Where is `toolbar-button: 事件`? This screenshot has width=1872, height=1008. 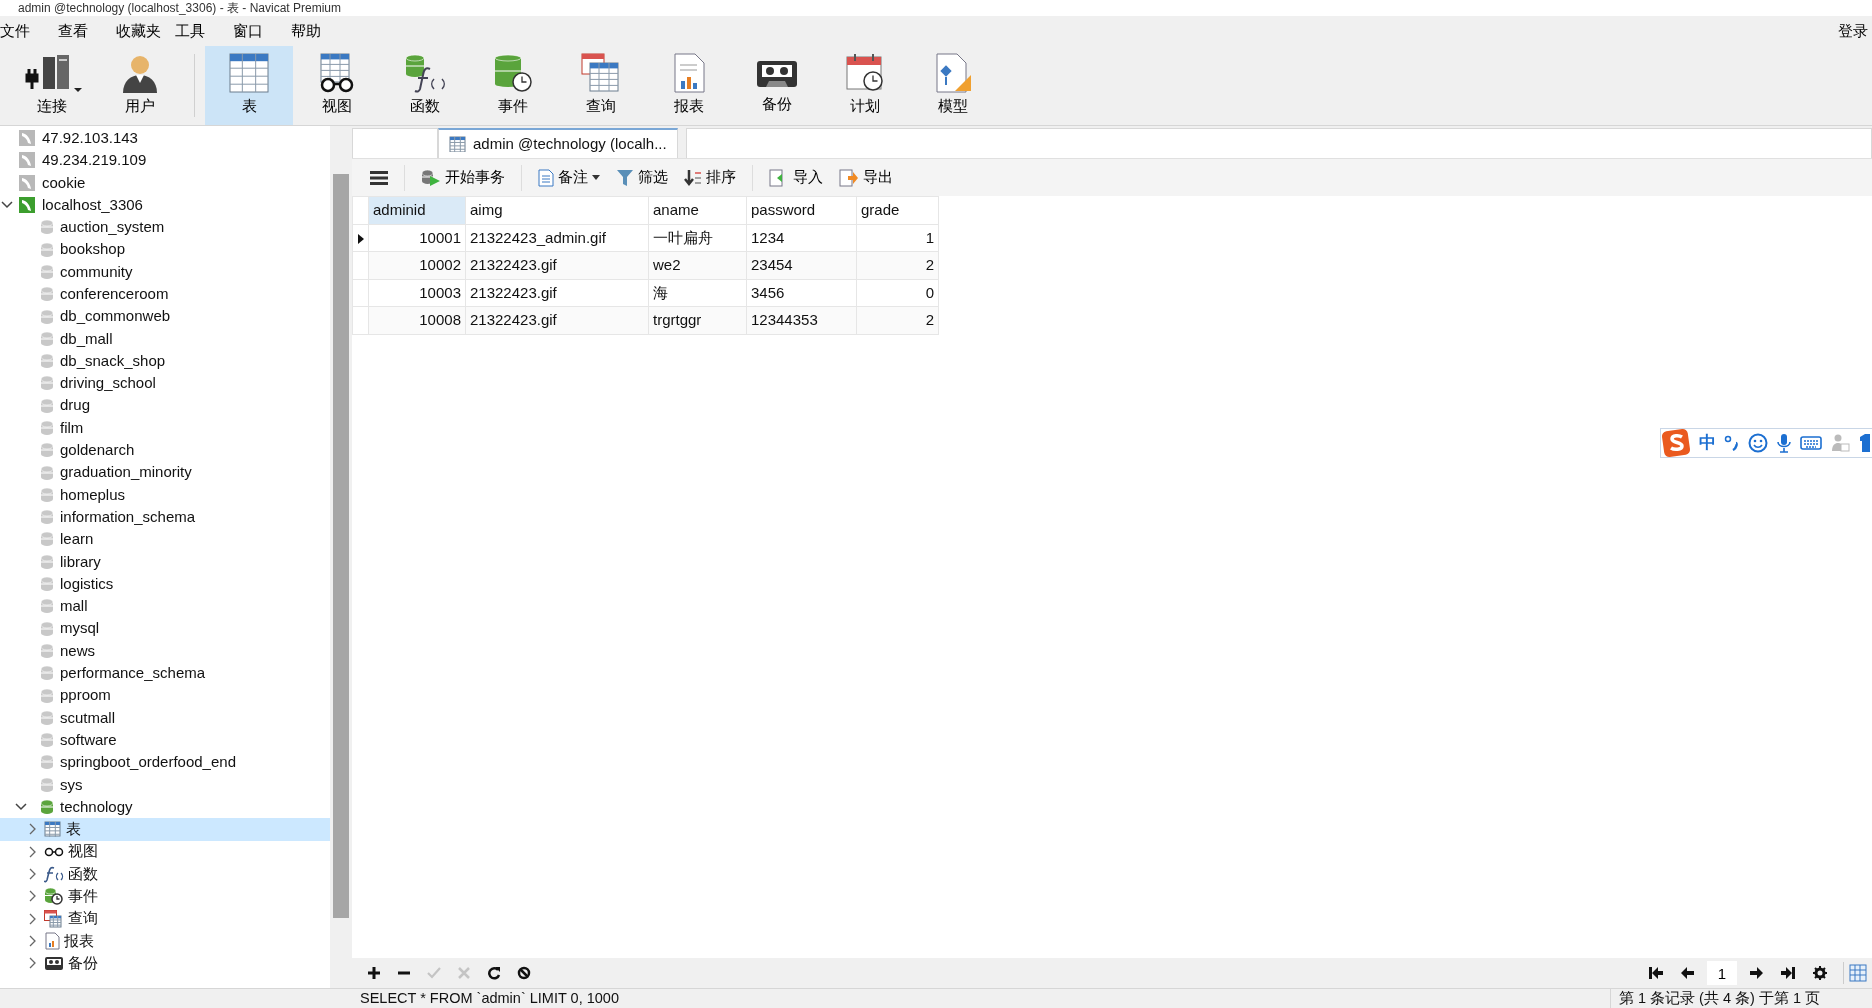 toolbar-button: 事件 is located at coordinates (513, 85).